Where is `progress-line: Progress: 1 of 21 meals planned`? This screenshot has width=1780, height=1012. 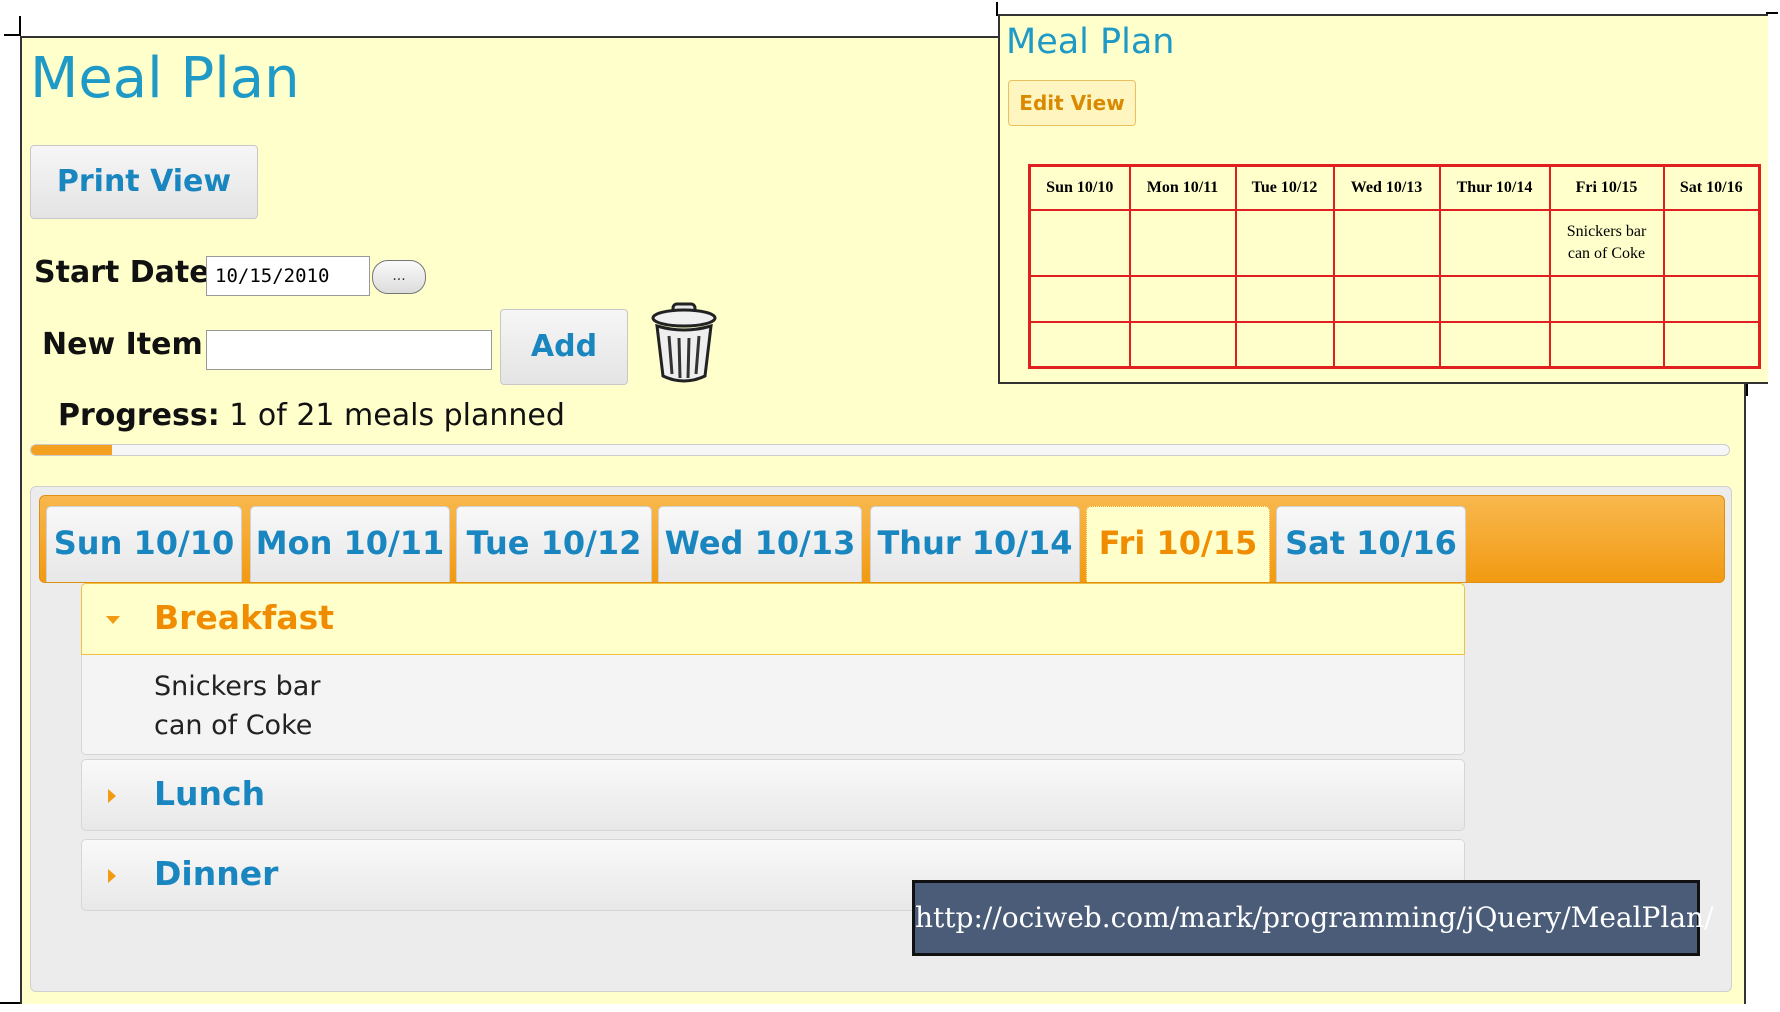
progress-line: Progress: 1 of 21 meals planned is located at coordinates (311, 415).